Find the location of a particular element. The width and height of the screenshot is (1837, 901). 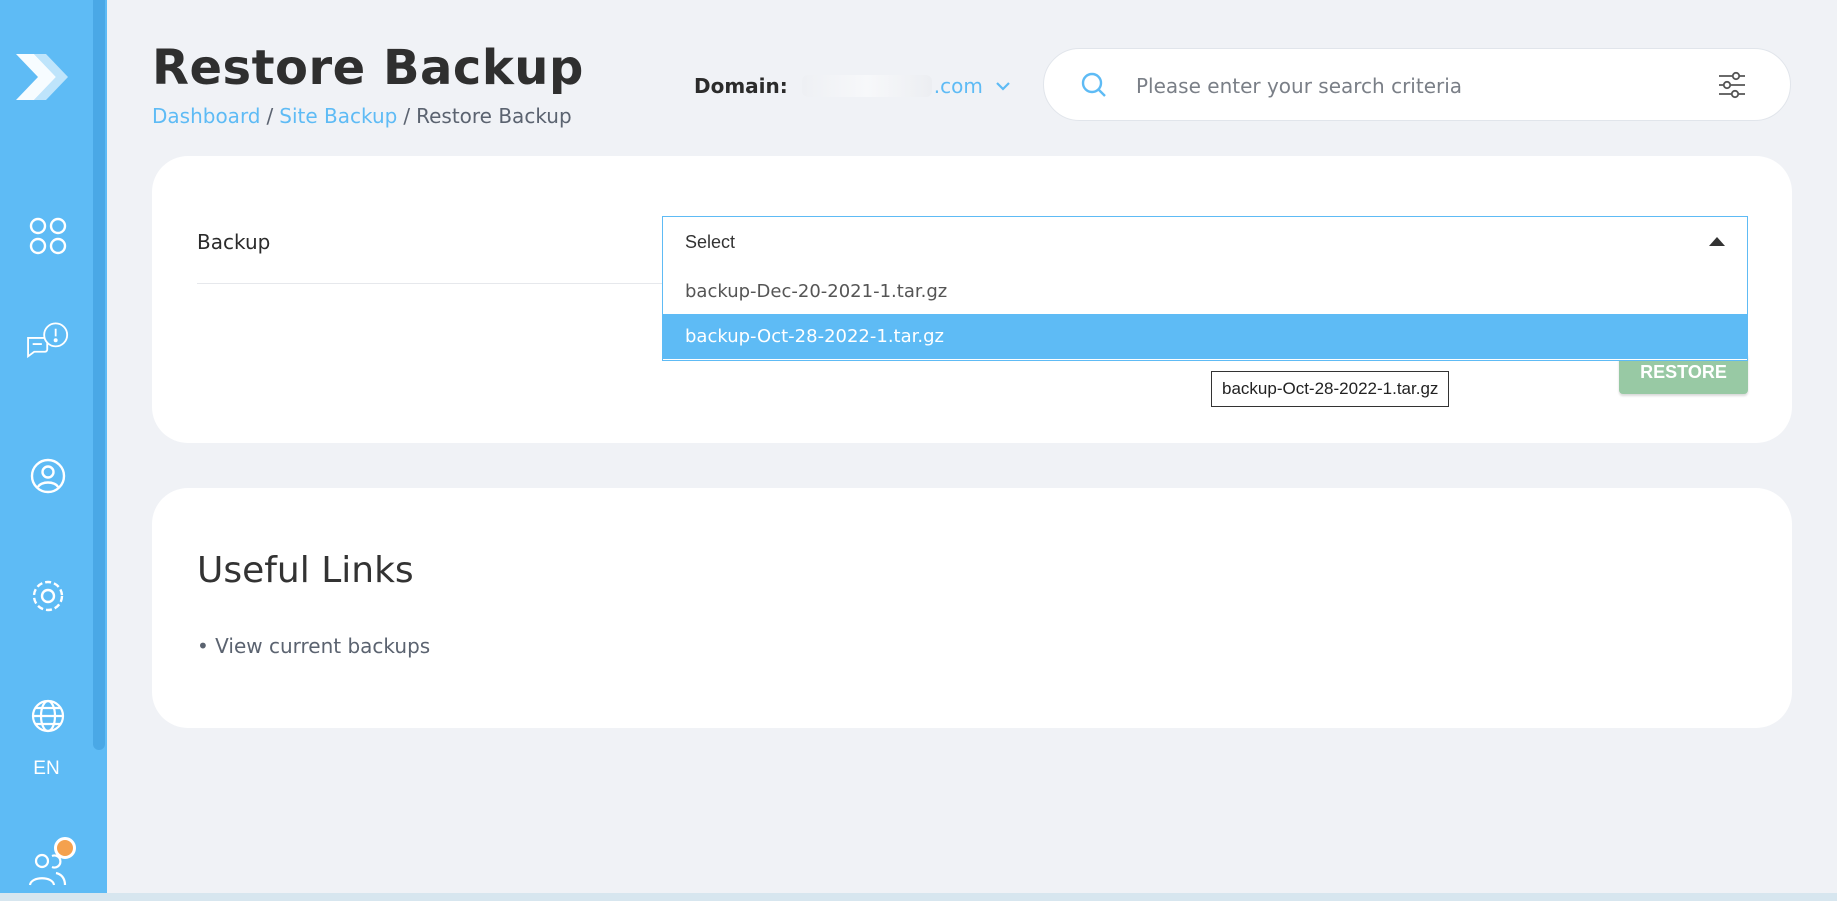

sidebar: EN is located at coordinates (53, 446).